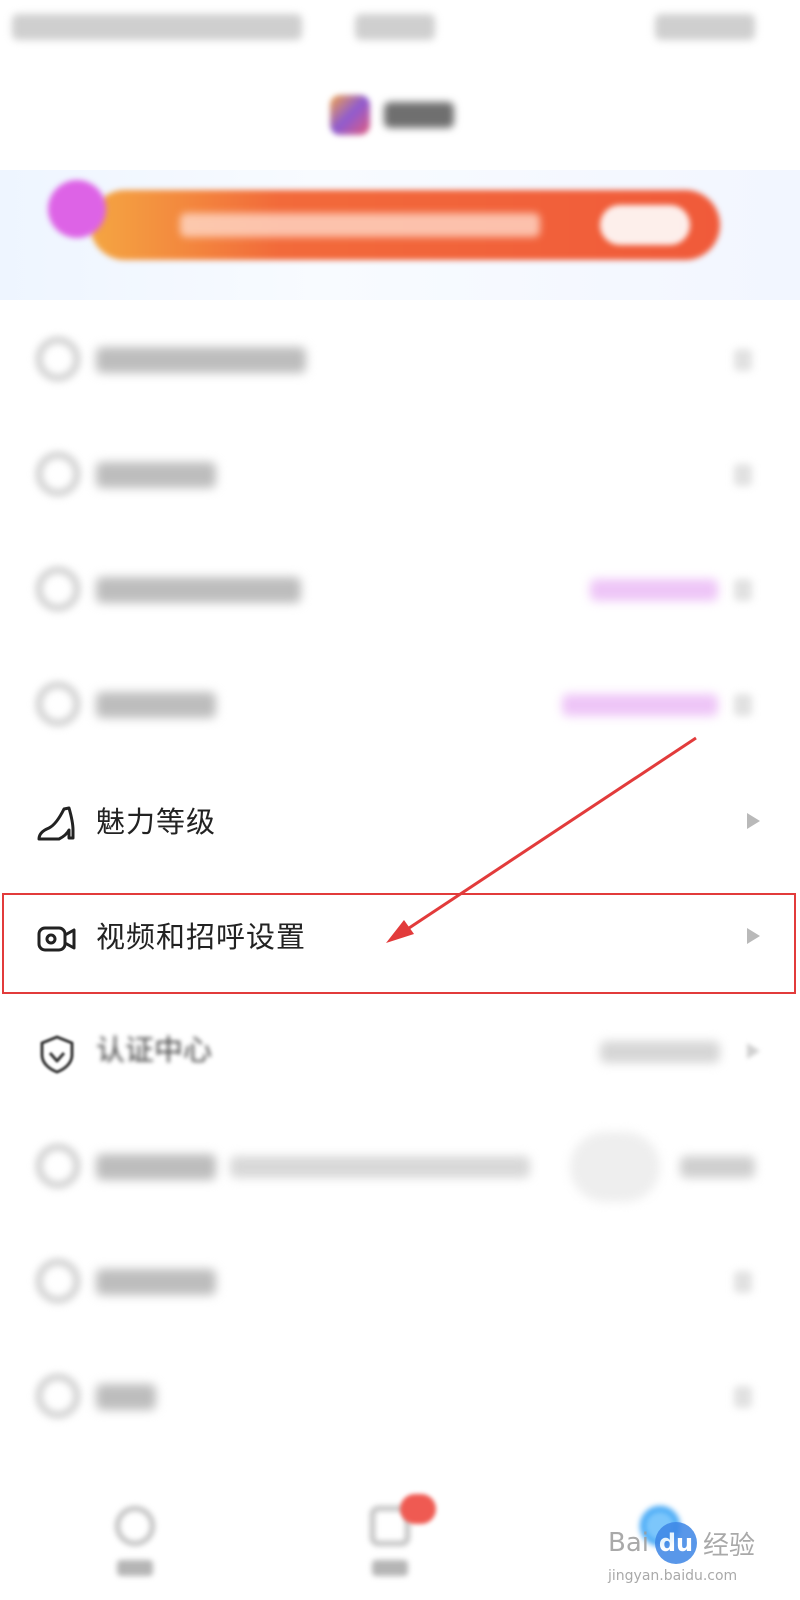 The width and height of the screenshot is (800, 1600). I want to click on watermark: Bai du 经验 jingyan.baidu.com, so click(682, 1553).